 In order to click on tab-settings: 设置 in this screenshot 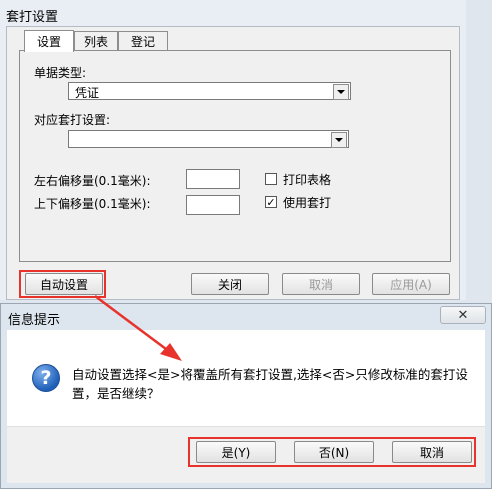, I will do `click(49, 41)`.